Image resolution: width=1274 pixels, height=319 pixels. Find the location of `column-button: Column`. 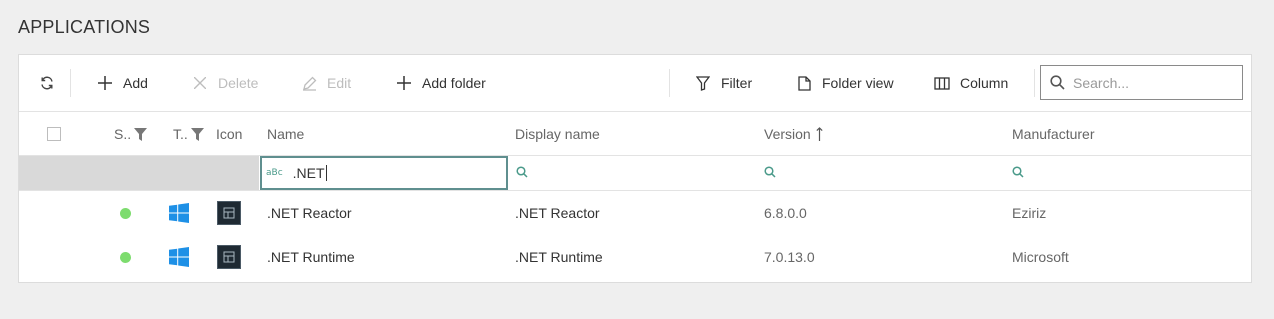

column-button: Column is located at coordinates (970, 83).